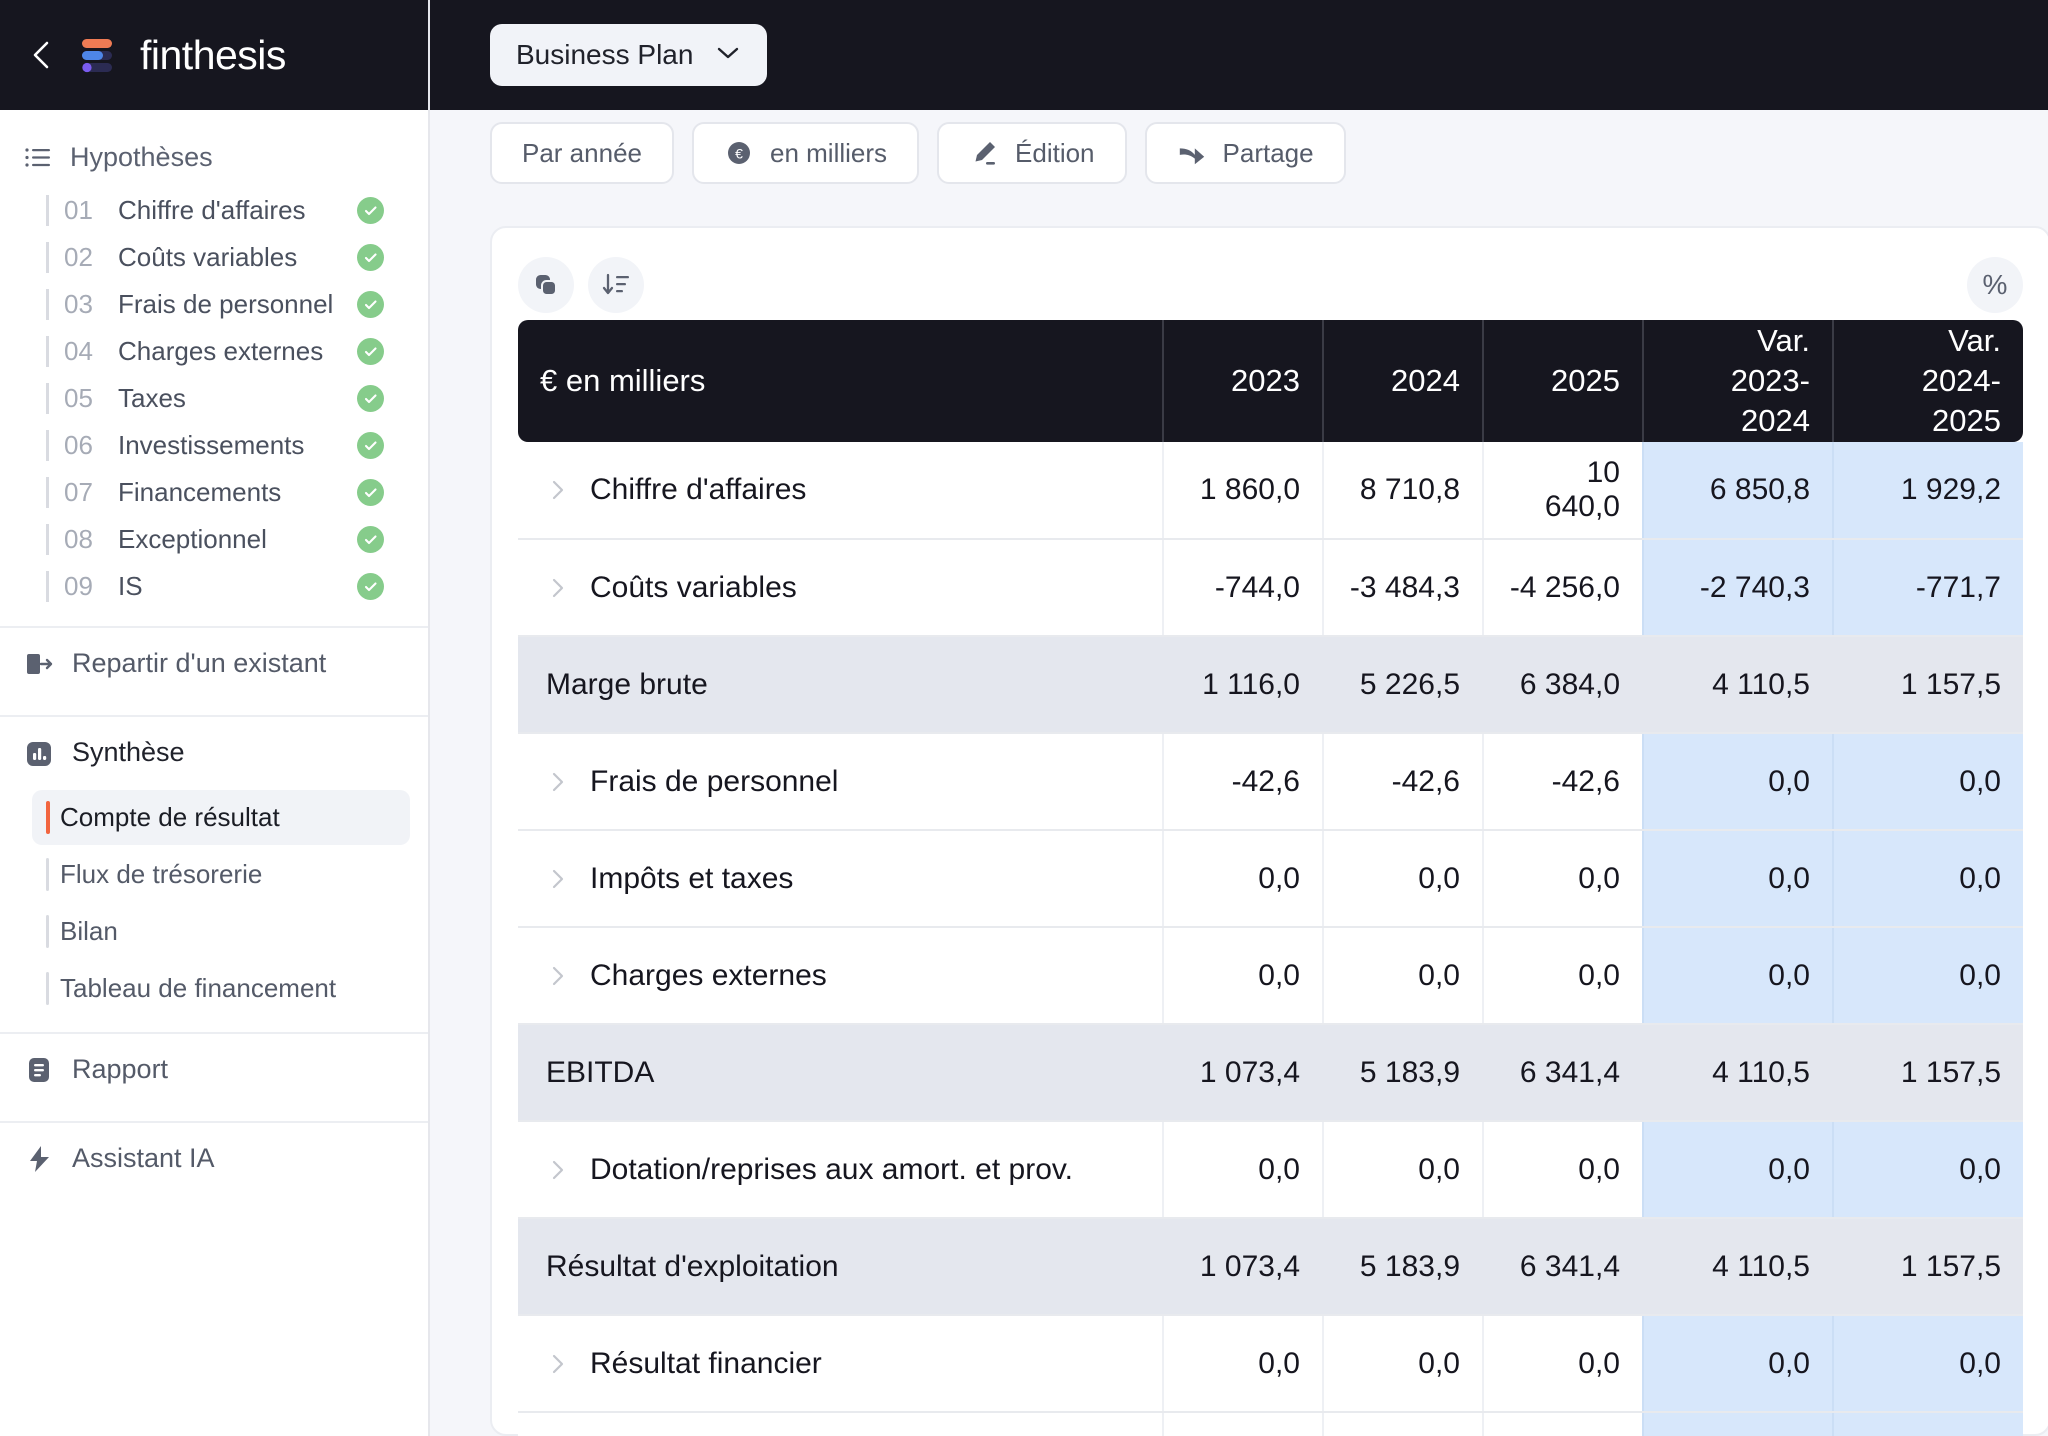 This screenshot has height=1436, width=2048. I want to click on row-value-cell: 1 116,0, so click(1242, 685).